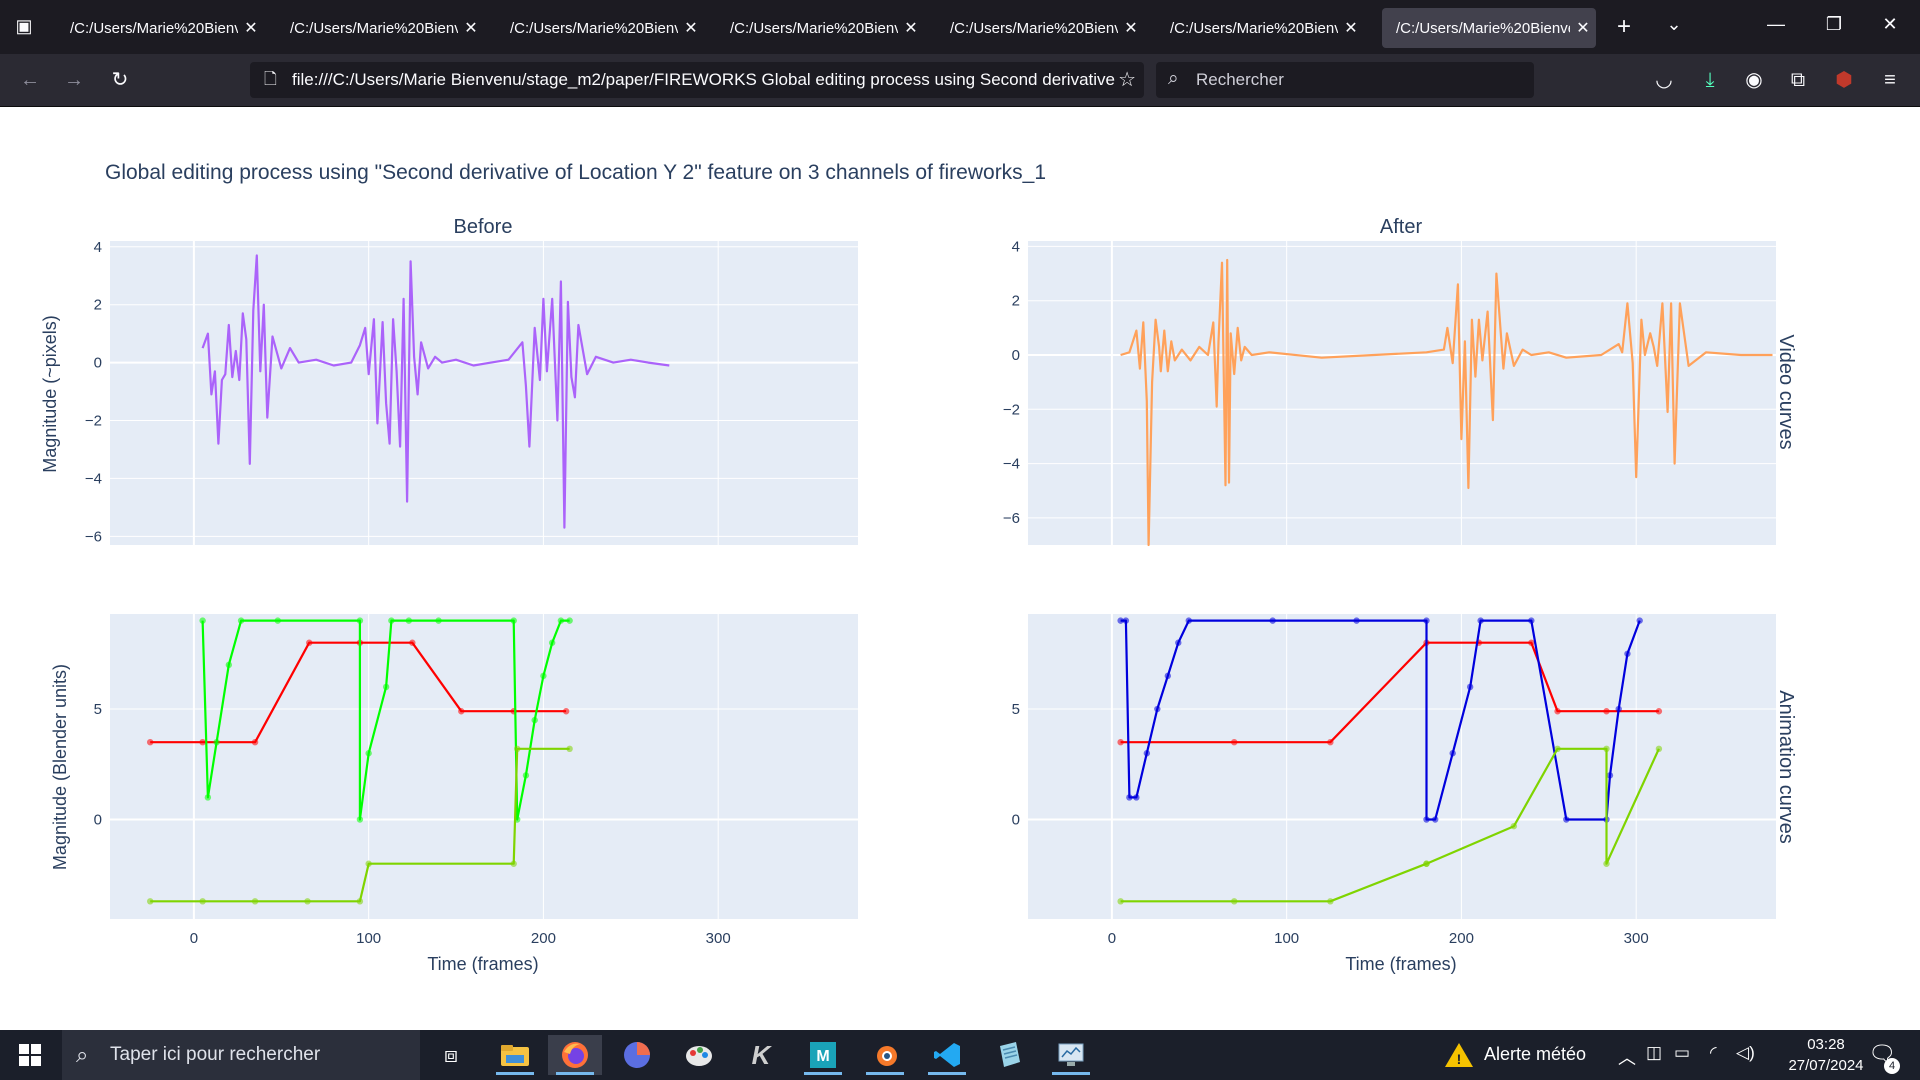 This screenshot has width=1920, height=1080. I want to click on paint-icon, so click(699, 1055).